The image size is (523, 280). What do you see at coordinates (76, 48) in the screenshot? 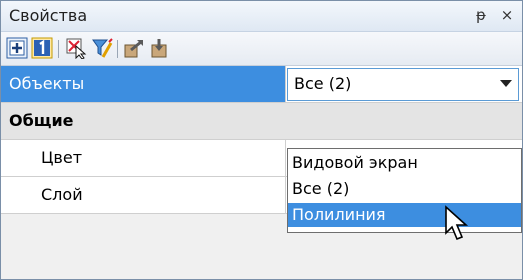
I see `select-objects-icon` at bounding box center [76, 48].